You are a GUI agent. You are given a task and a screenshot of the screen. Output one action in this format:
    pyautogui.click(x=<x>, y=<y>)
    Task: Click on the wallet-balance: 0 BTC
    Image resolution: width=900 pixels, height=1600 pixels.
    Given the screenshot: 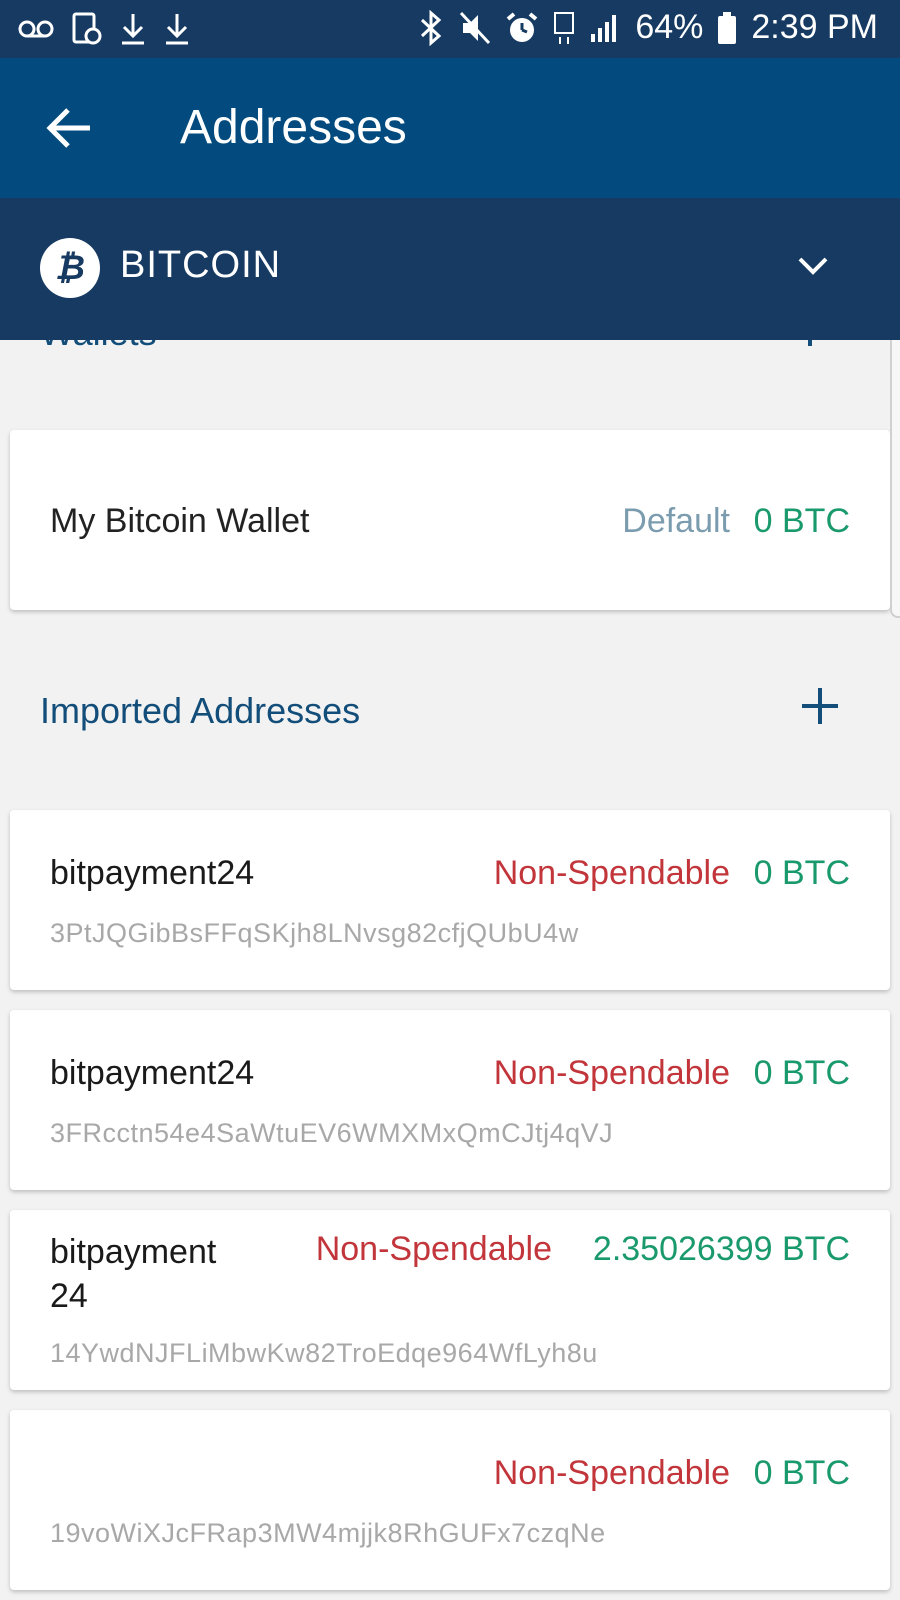 What is the action you would take?
    pyautogui.click(x=801, y=521)
    